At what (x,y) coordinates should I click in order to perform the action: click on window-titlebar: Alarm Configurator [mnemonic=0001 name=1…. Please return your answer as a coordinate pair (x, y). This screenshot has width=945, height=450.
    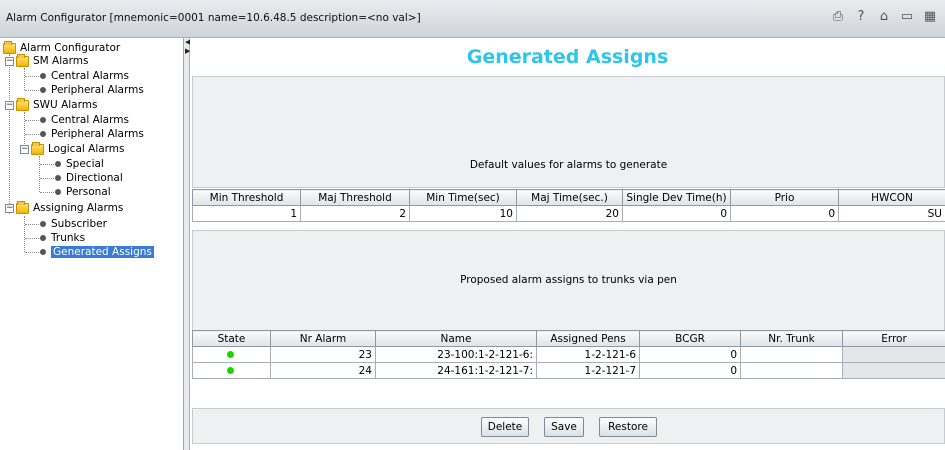
    Looking at the image, I should click on (472, 19).